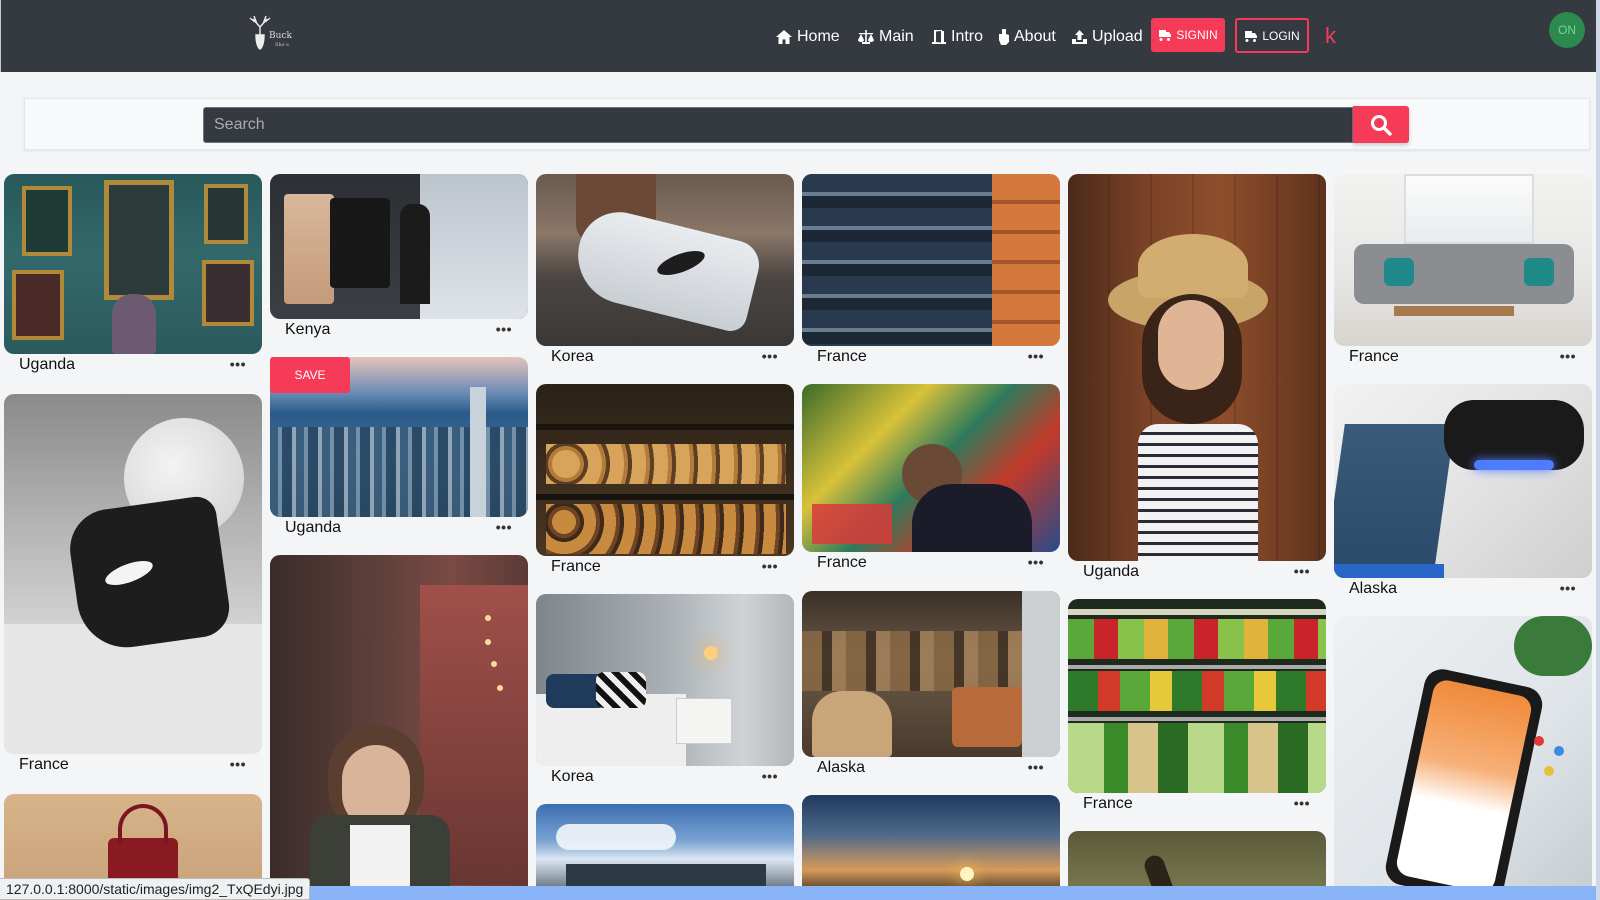 Image resolution: width=1600 pixels, height=900 pixels. What do you see at coordinates (885, 37) in the screenshot?
I see `nav-main: Main` at bounding box center [885, 37].